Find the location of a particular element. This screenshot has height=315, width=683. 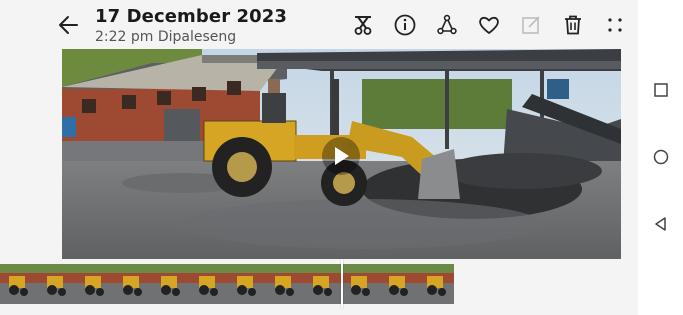

play-button is located at coordinates (341, 156).